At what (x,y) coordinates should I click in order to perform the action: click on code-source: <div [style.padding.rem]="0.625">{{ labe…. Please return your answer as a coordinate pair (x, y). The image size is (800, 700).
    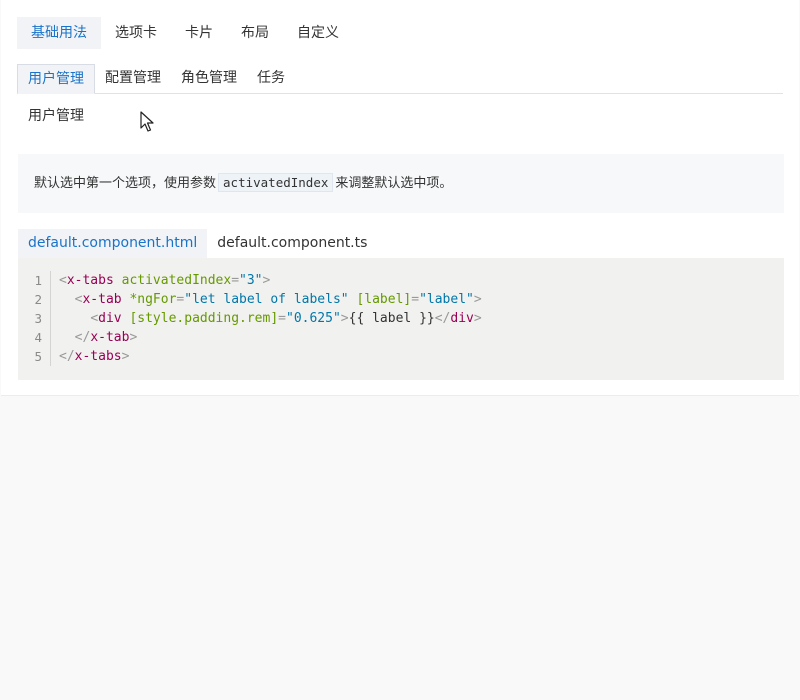
    Looking at the image, I should click on (286, 318).